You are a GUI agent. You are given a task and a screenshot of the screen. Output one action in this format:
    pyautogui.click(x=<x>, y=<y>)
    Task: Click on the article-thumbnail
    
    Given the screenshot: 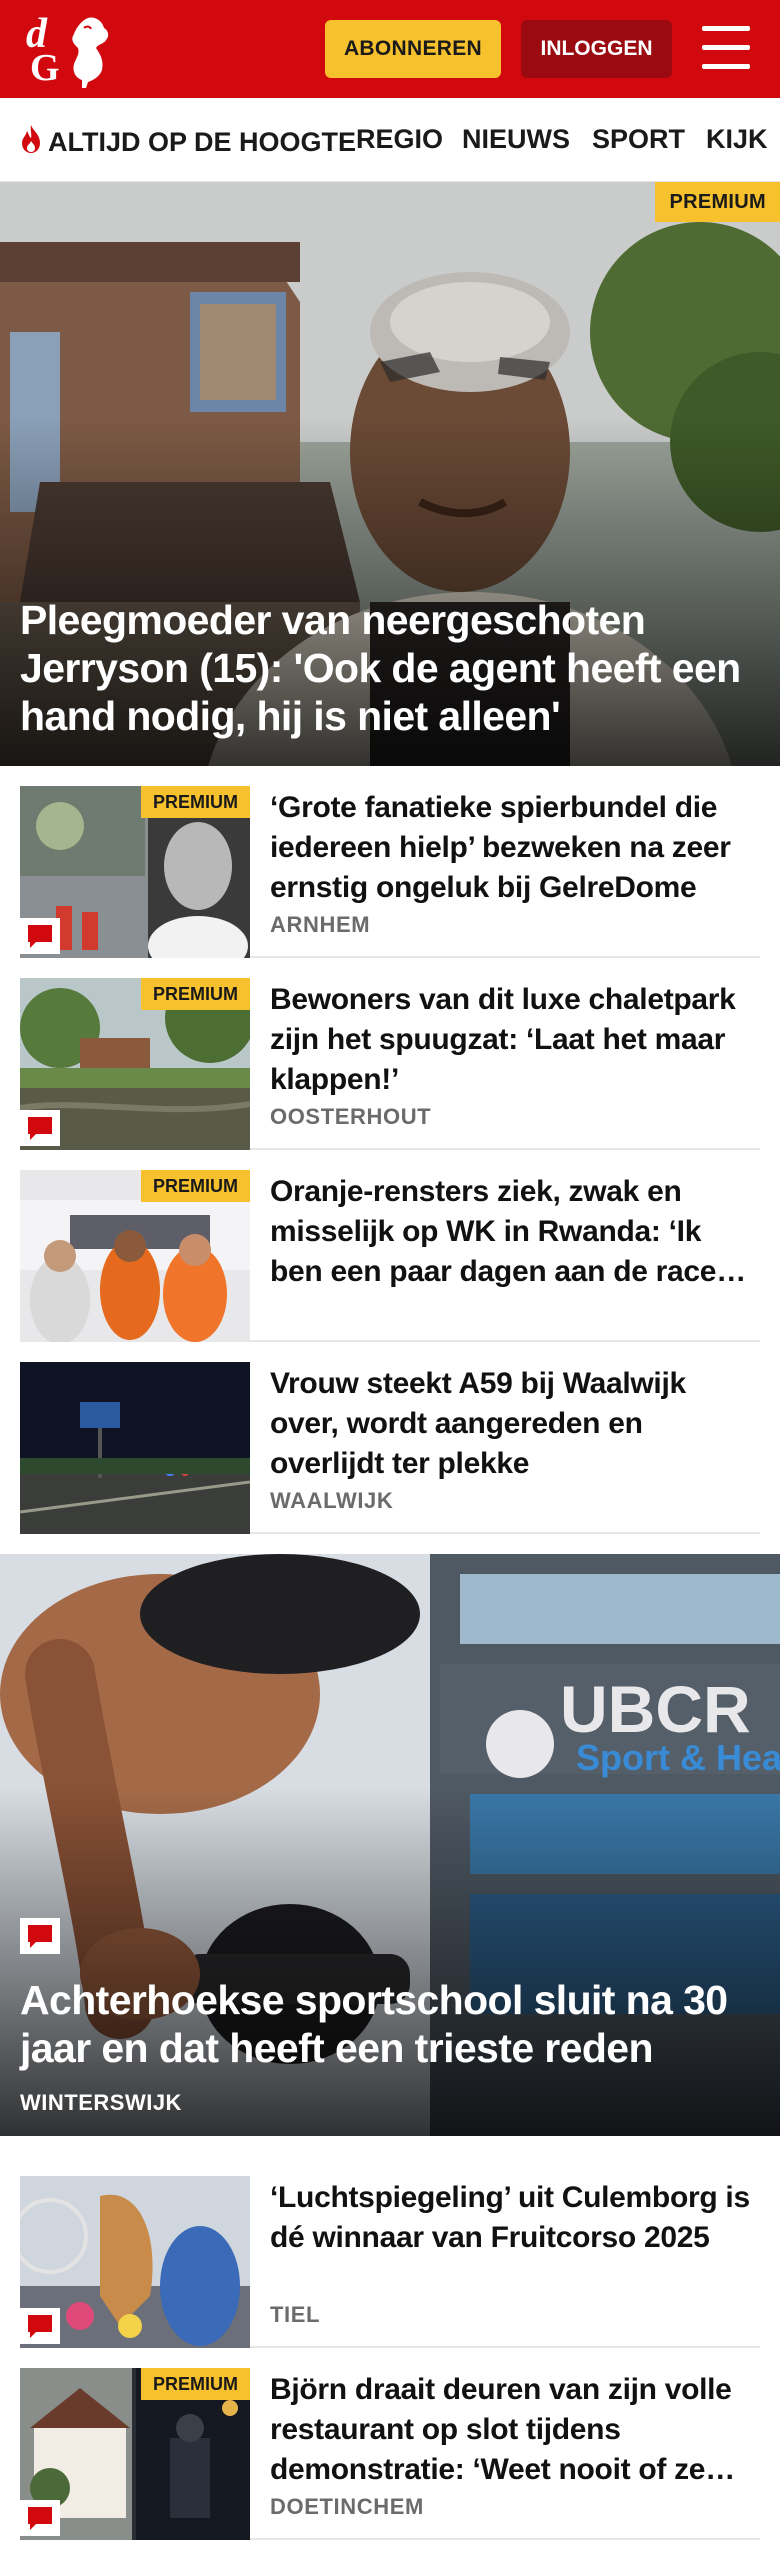 What is the action you would take?
    pyautogui.click(x=135, y=1448)
    